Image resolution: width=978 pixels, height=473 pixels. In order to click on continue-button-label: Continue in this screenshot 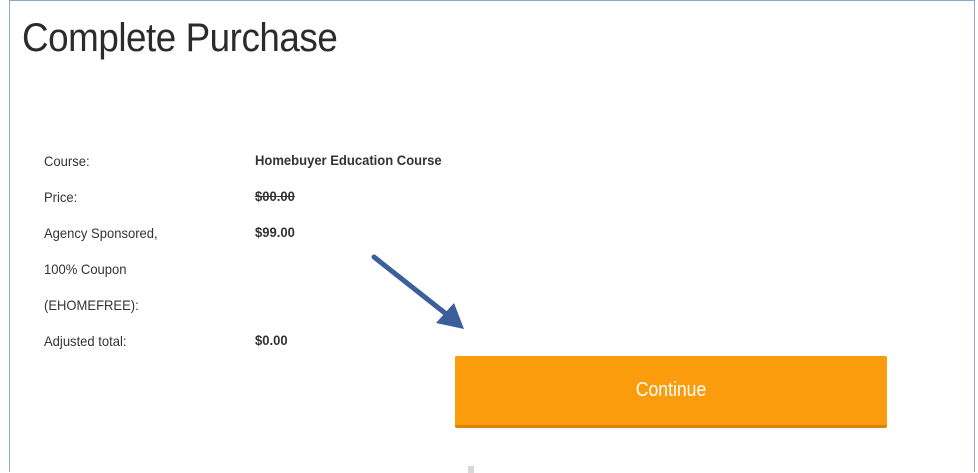, I will do `click(671, 390)`.